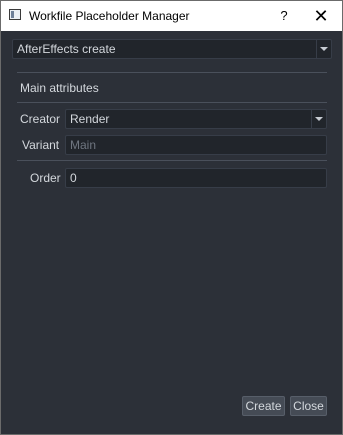  What do you see at coordinates (172, 49) in the screenshot?
I see `placeholder-type-select: AfterEffects create` at bounding box center [172, 49].